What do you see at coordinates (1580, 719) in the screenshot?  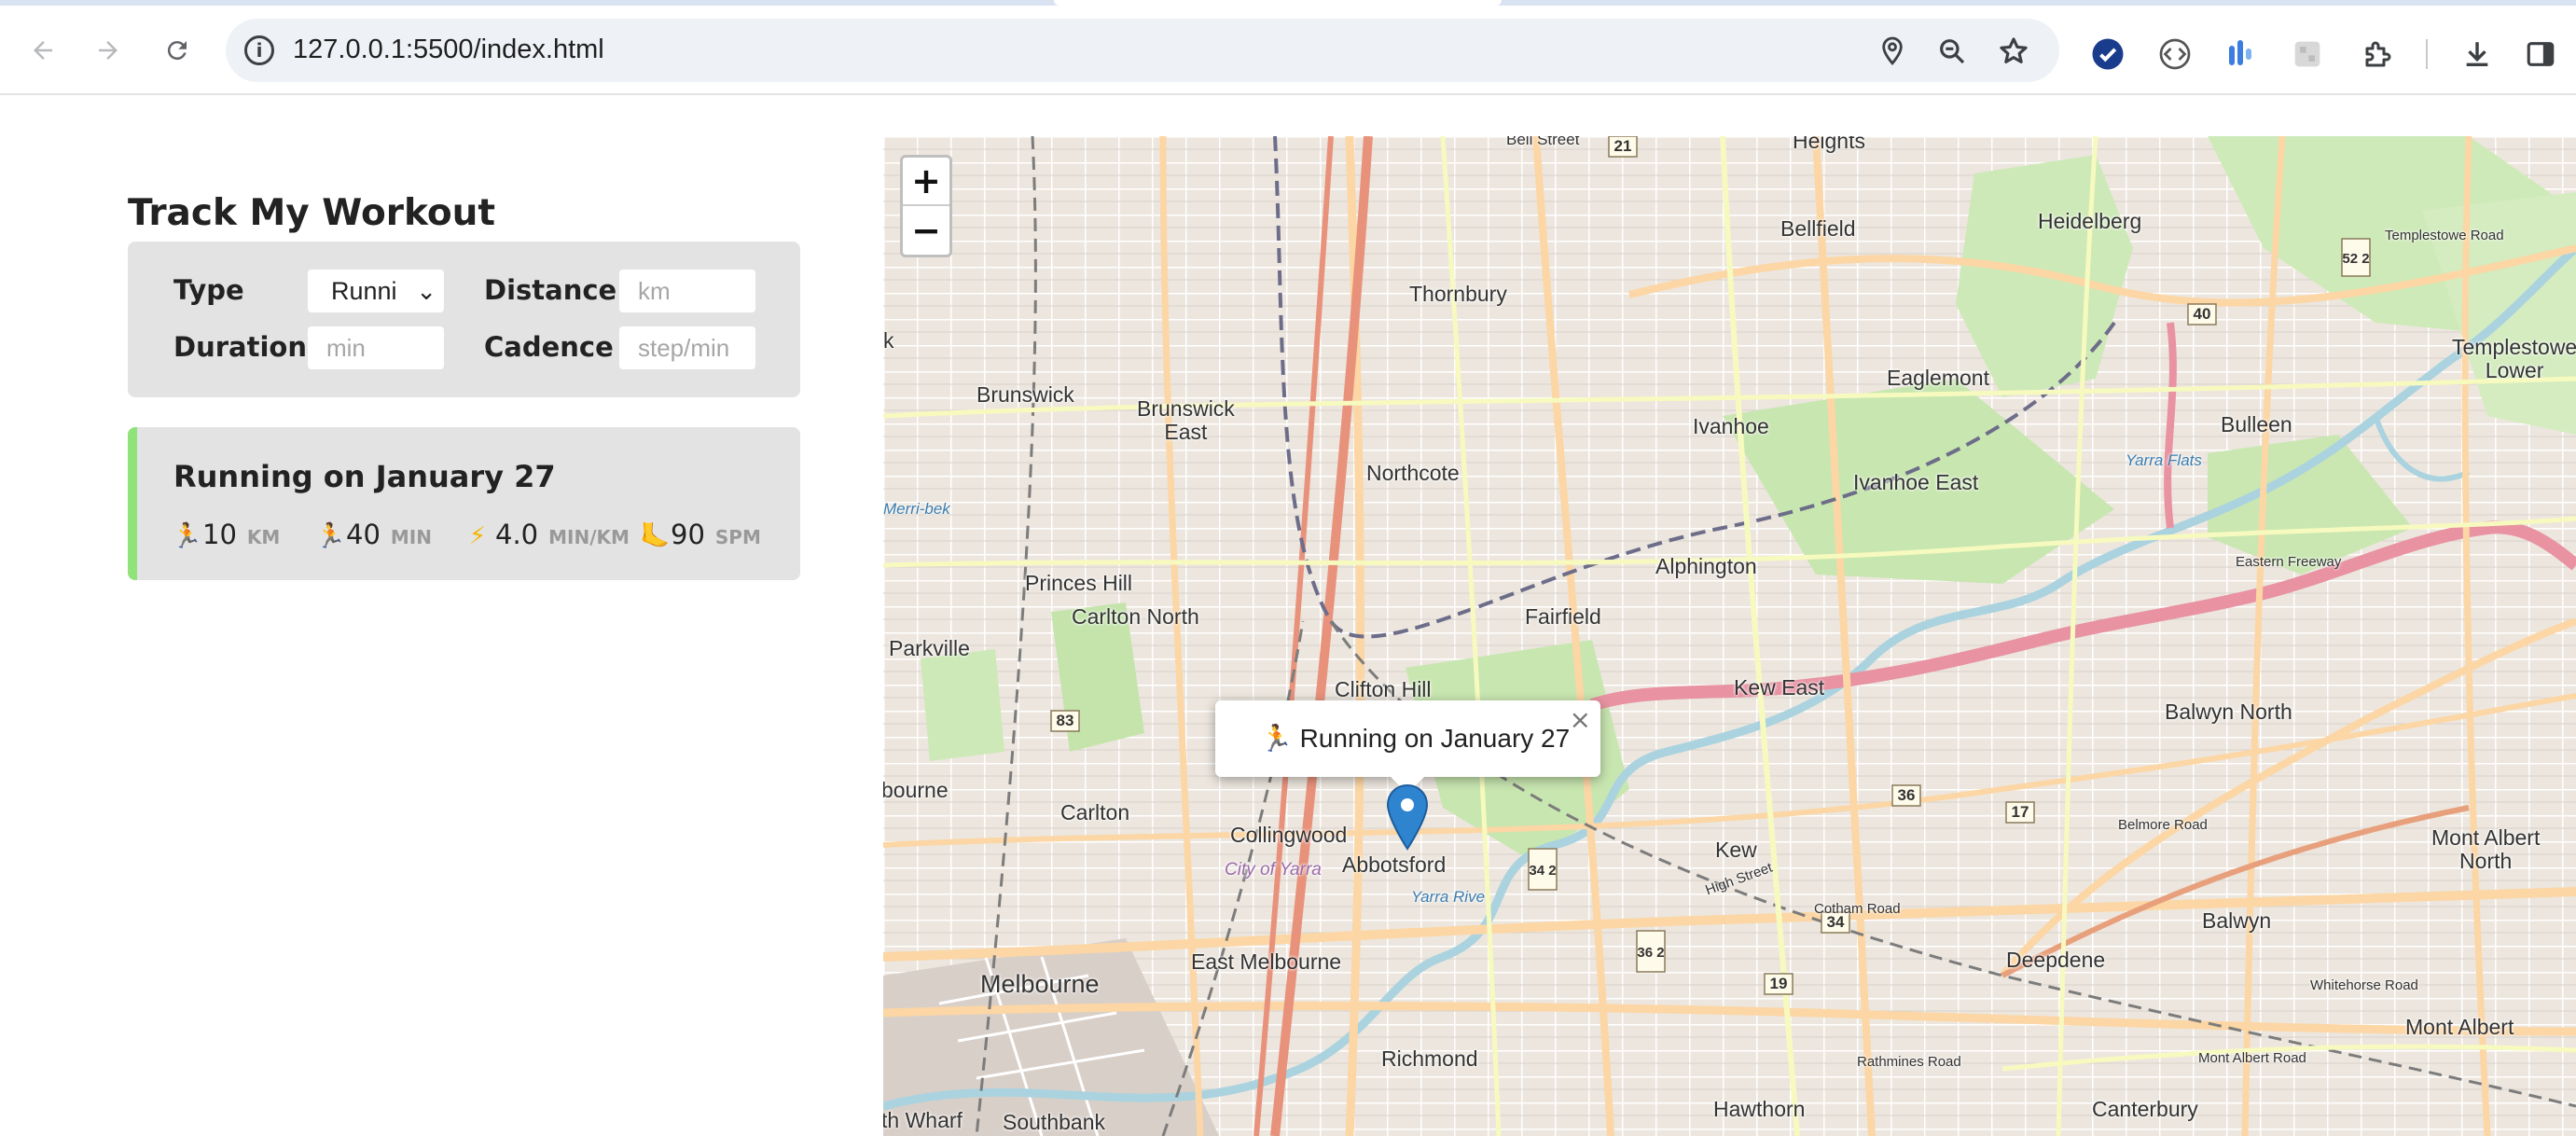 I see `popup-close-button: ×` at bounding box center [1580, 719].